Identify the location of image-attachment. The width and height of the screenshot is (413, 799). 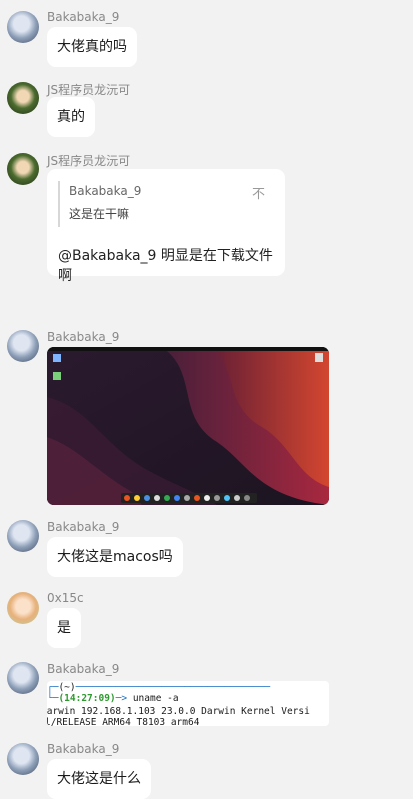
(188, 426).